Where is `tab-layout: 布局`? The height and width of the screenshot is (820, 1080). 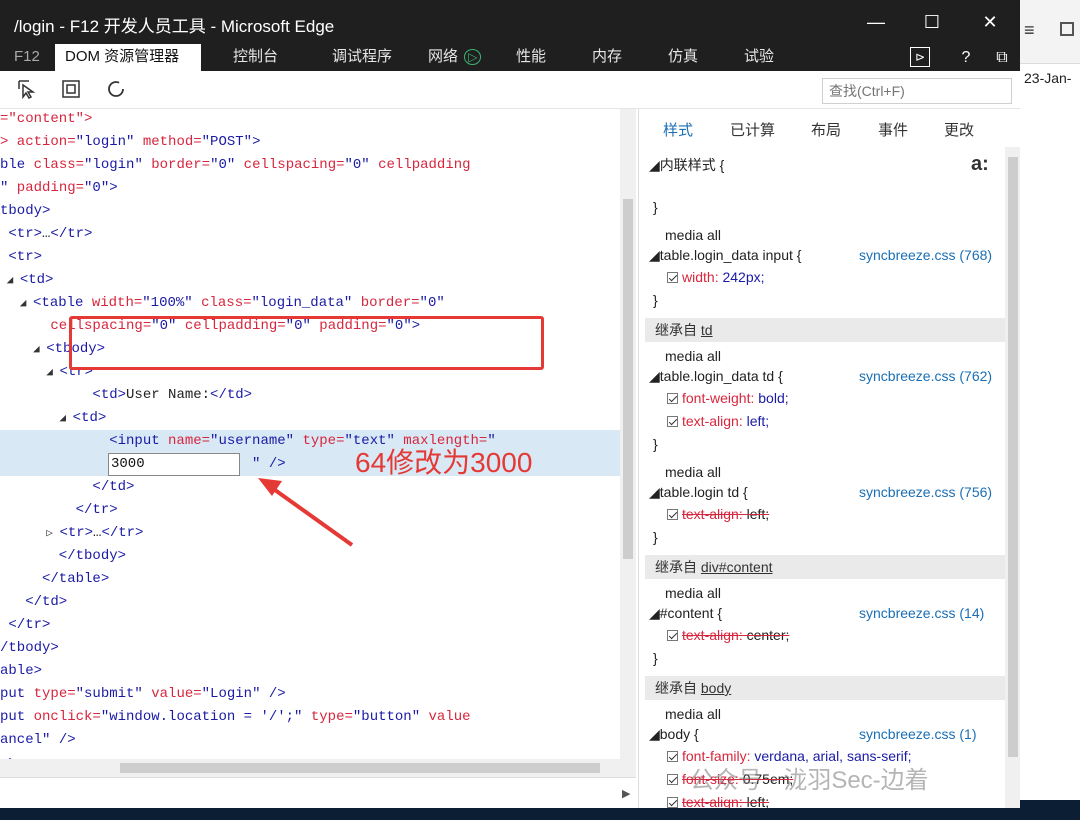
tab-layout: 布局 is located at coordinates (826, 129).